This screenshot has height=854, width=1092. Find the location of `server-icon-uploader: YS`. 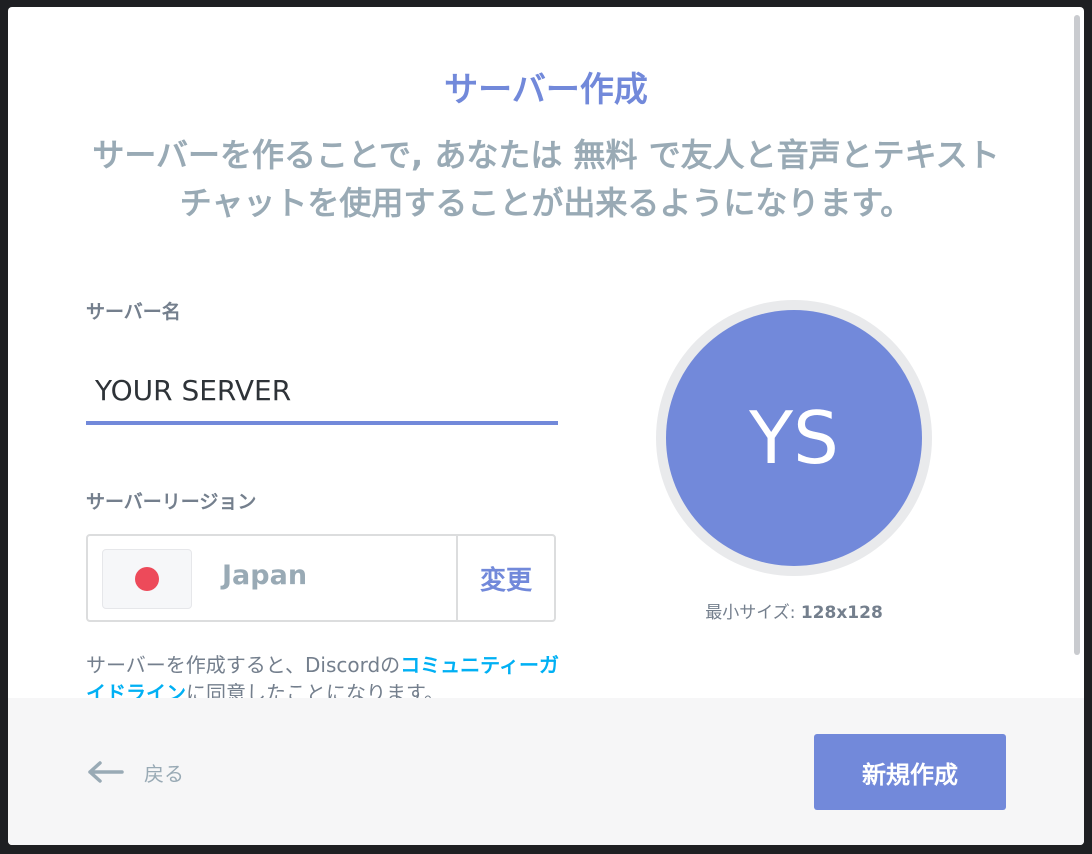

server-icon-uploader: YS is located at coordinates (794, 438).